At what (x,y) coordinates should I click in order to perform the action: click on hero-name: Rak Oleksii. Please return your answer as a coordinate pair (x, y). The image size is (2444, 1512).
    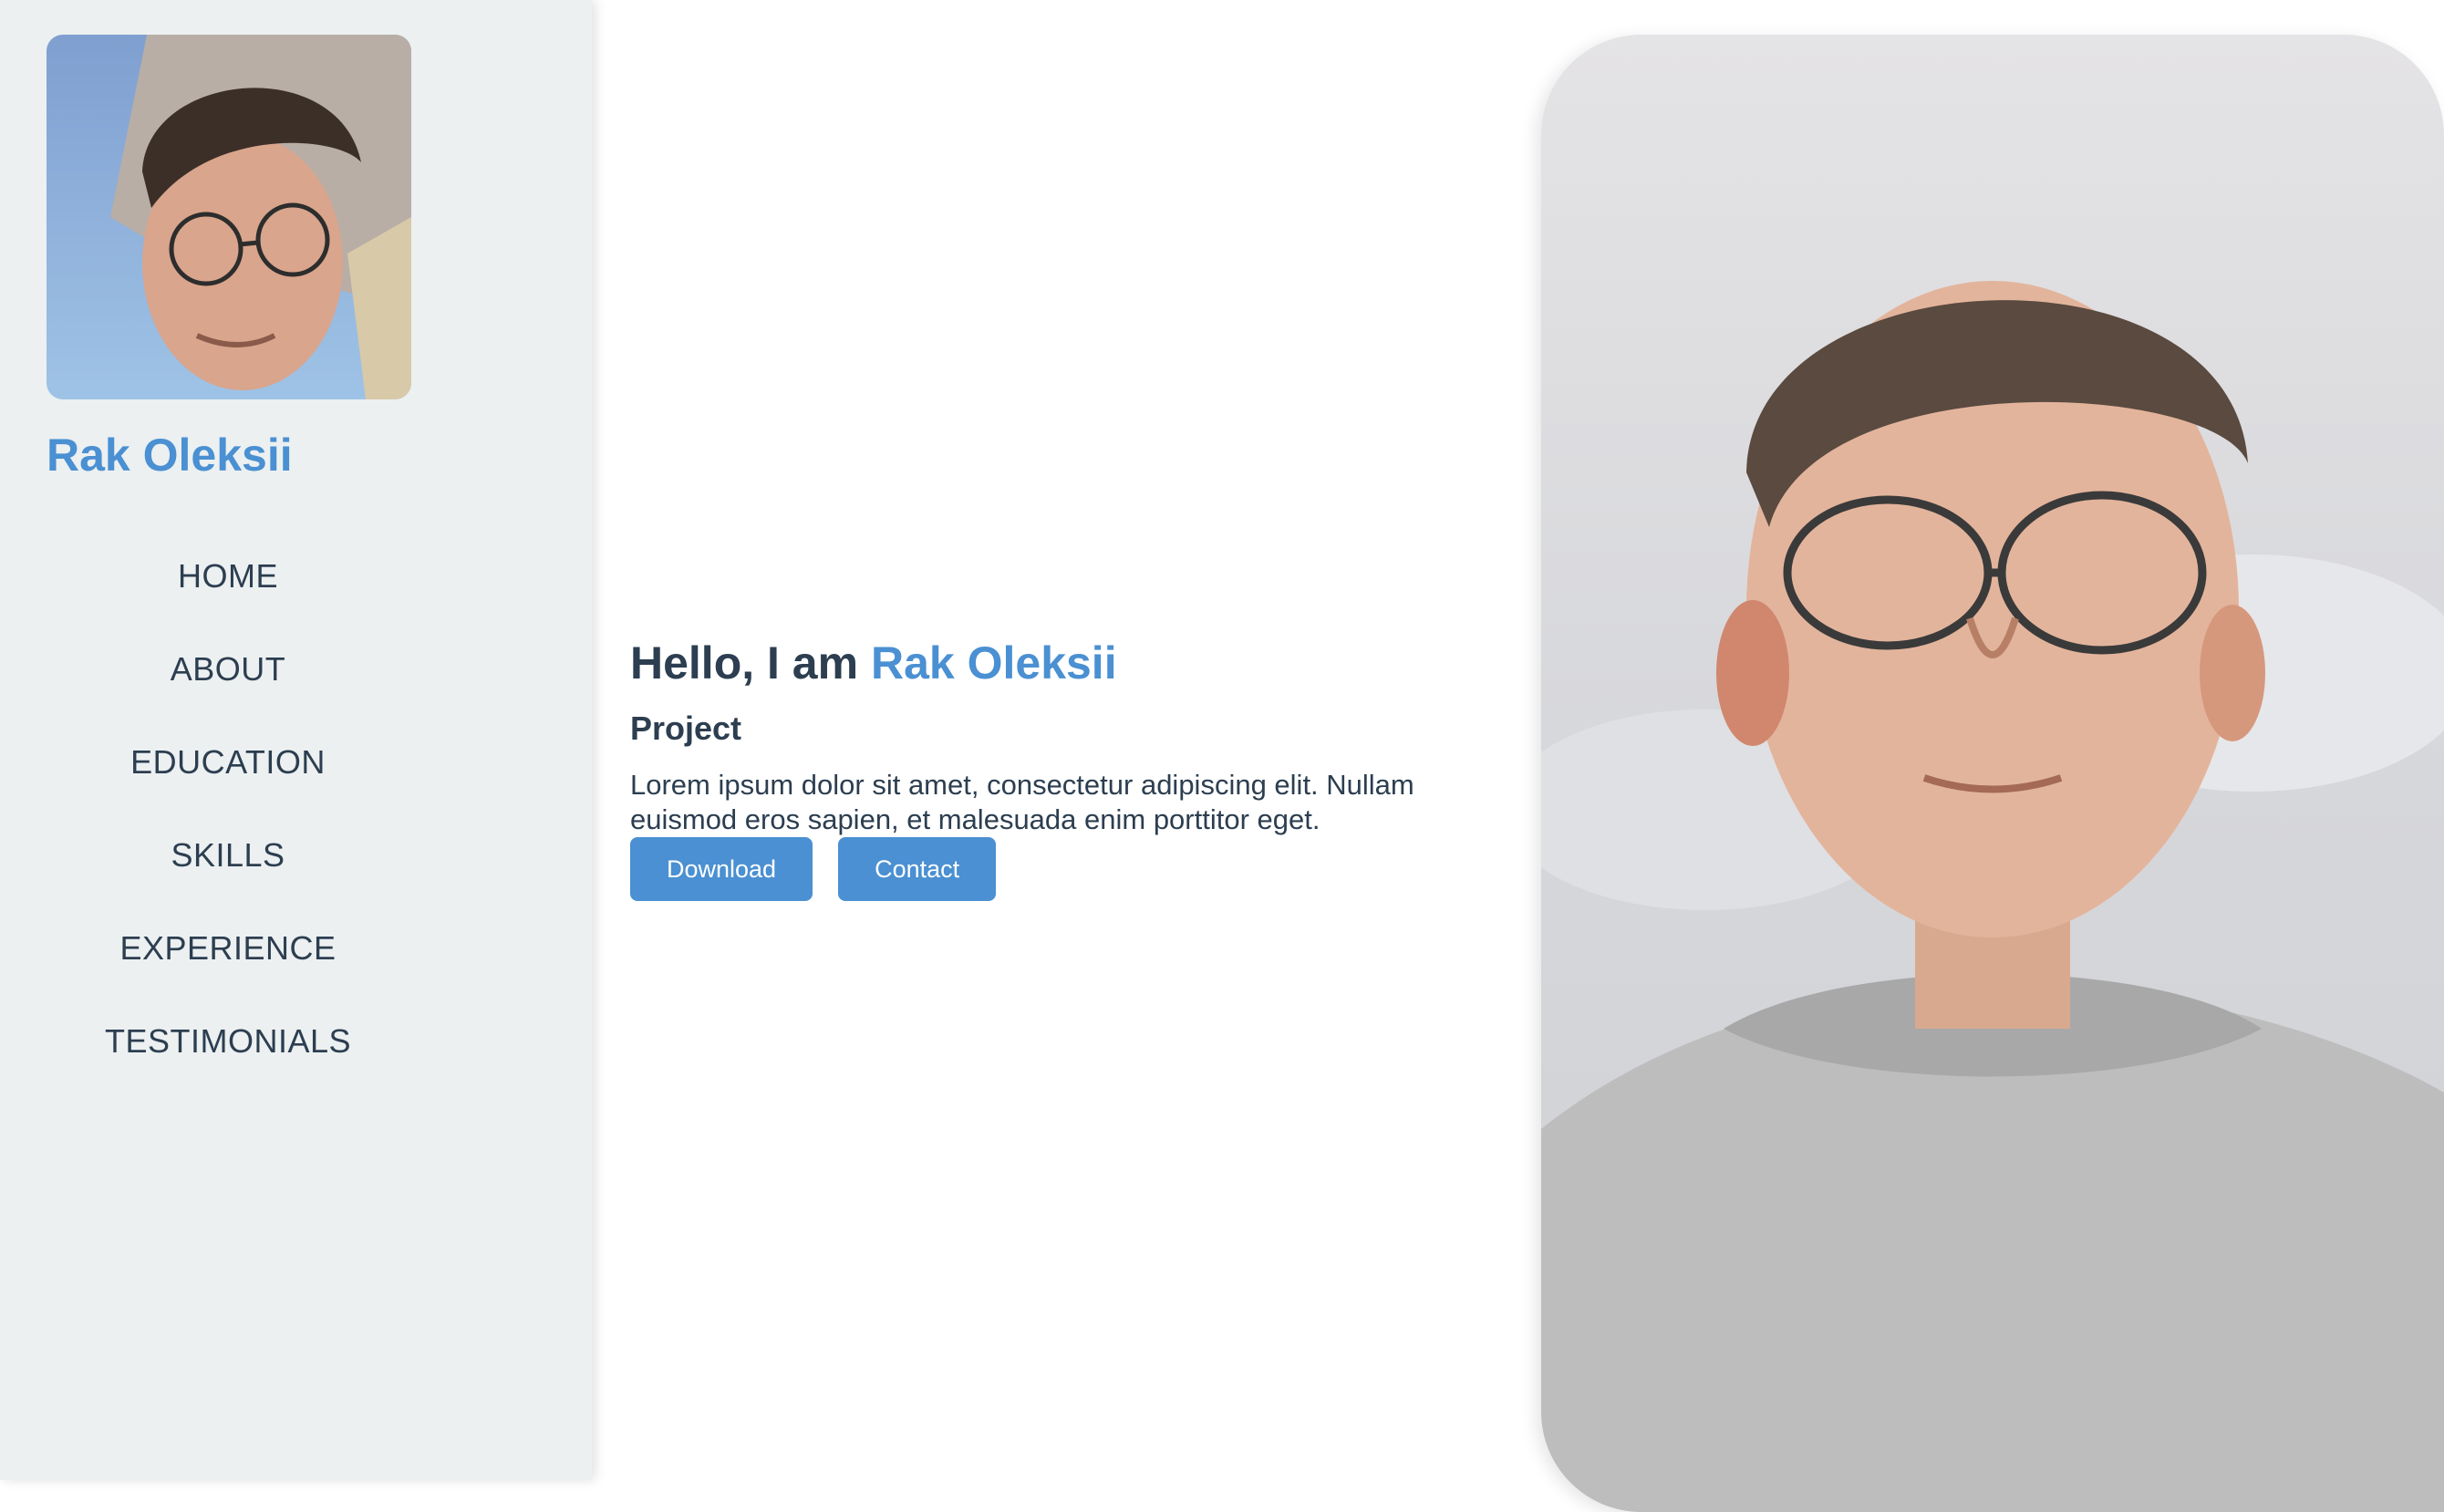
    Looking at the image, I should click on (993, 663).